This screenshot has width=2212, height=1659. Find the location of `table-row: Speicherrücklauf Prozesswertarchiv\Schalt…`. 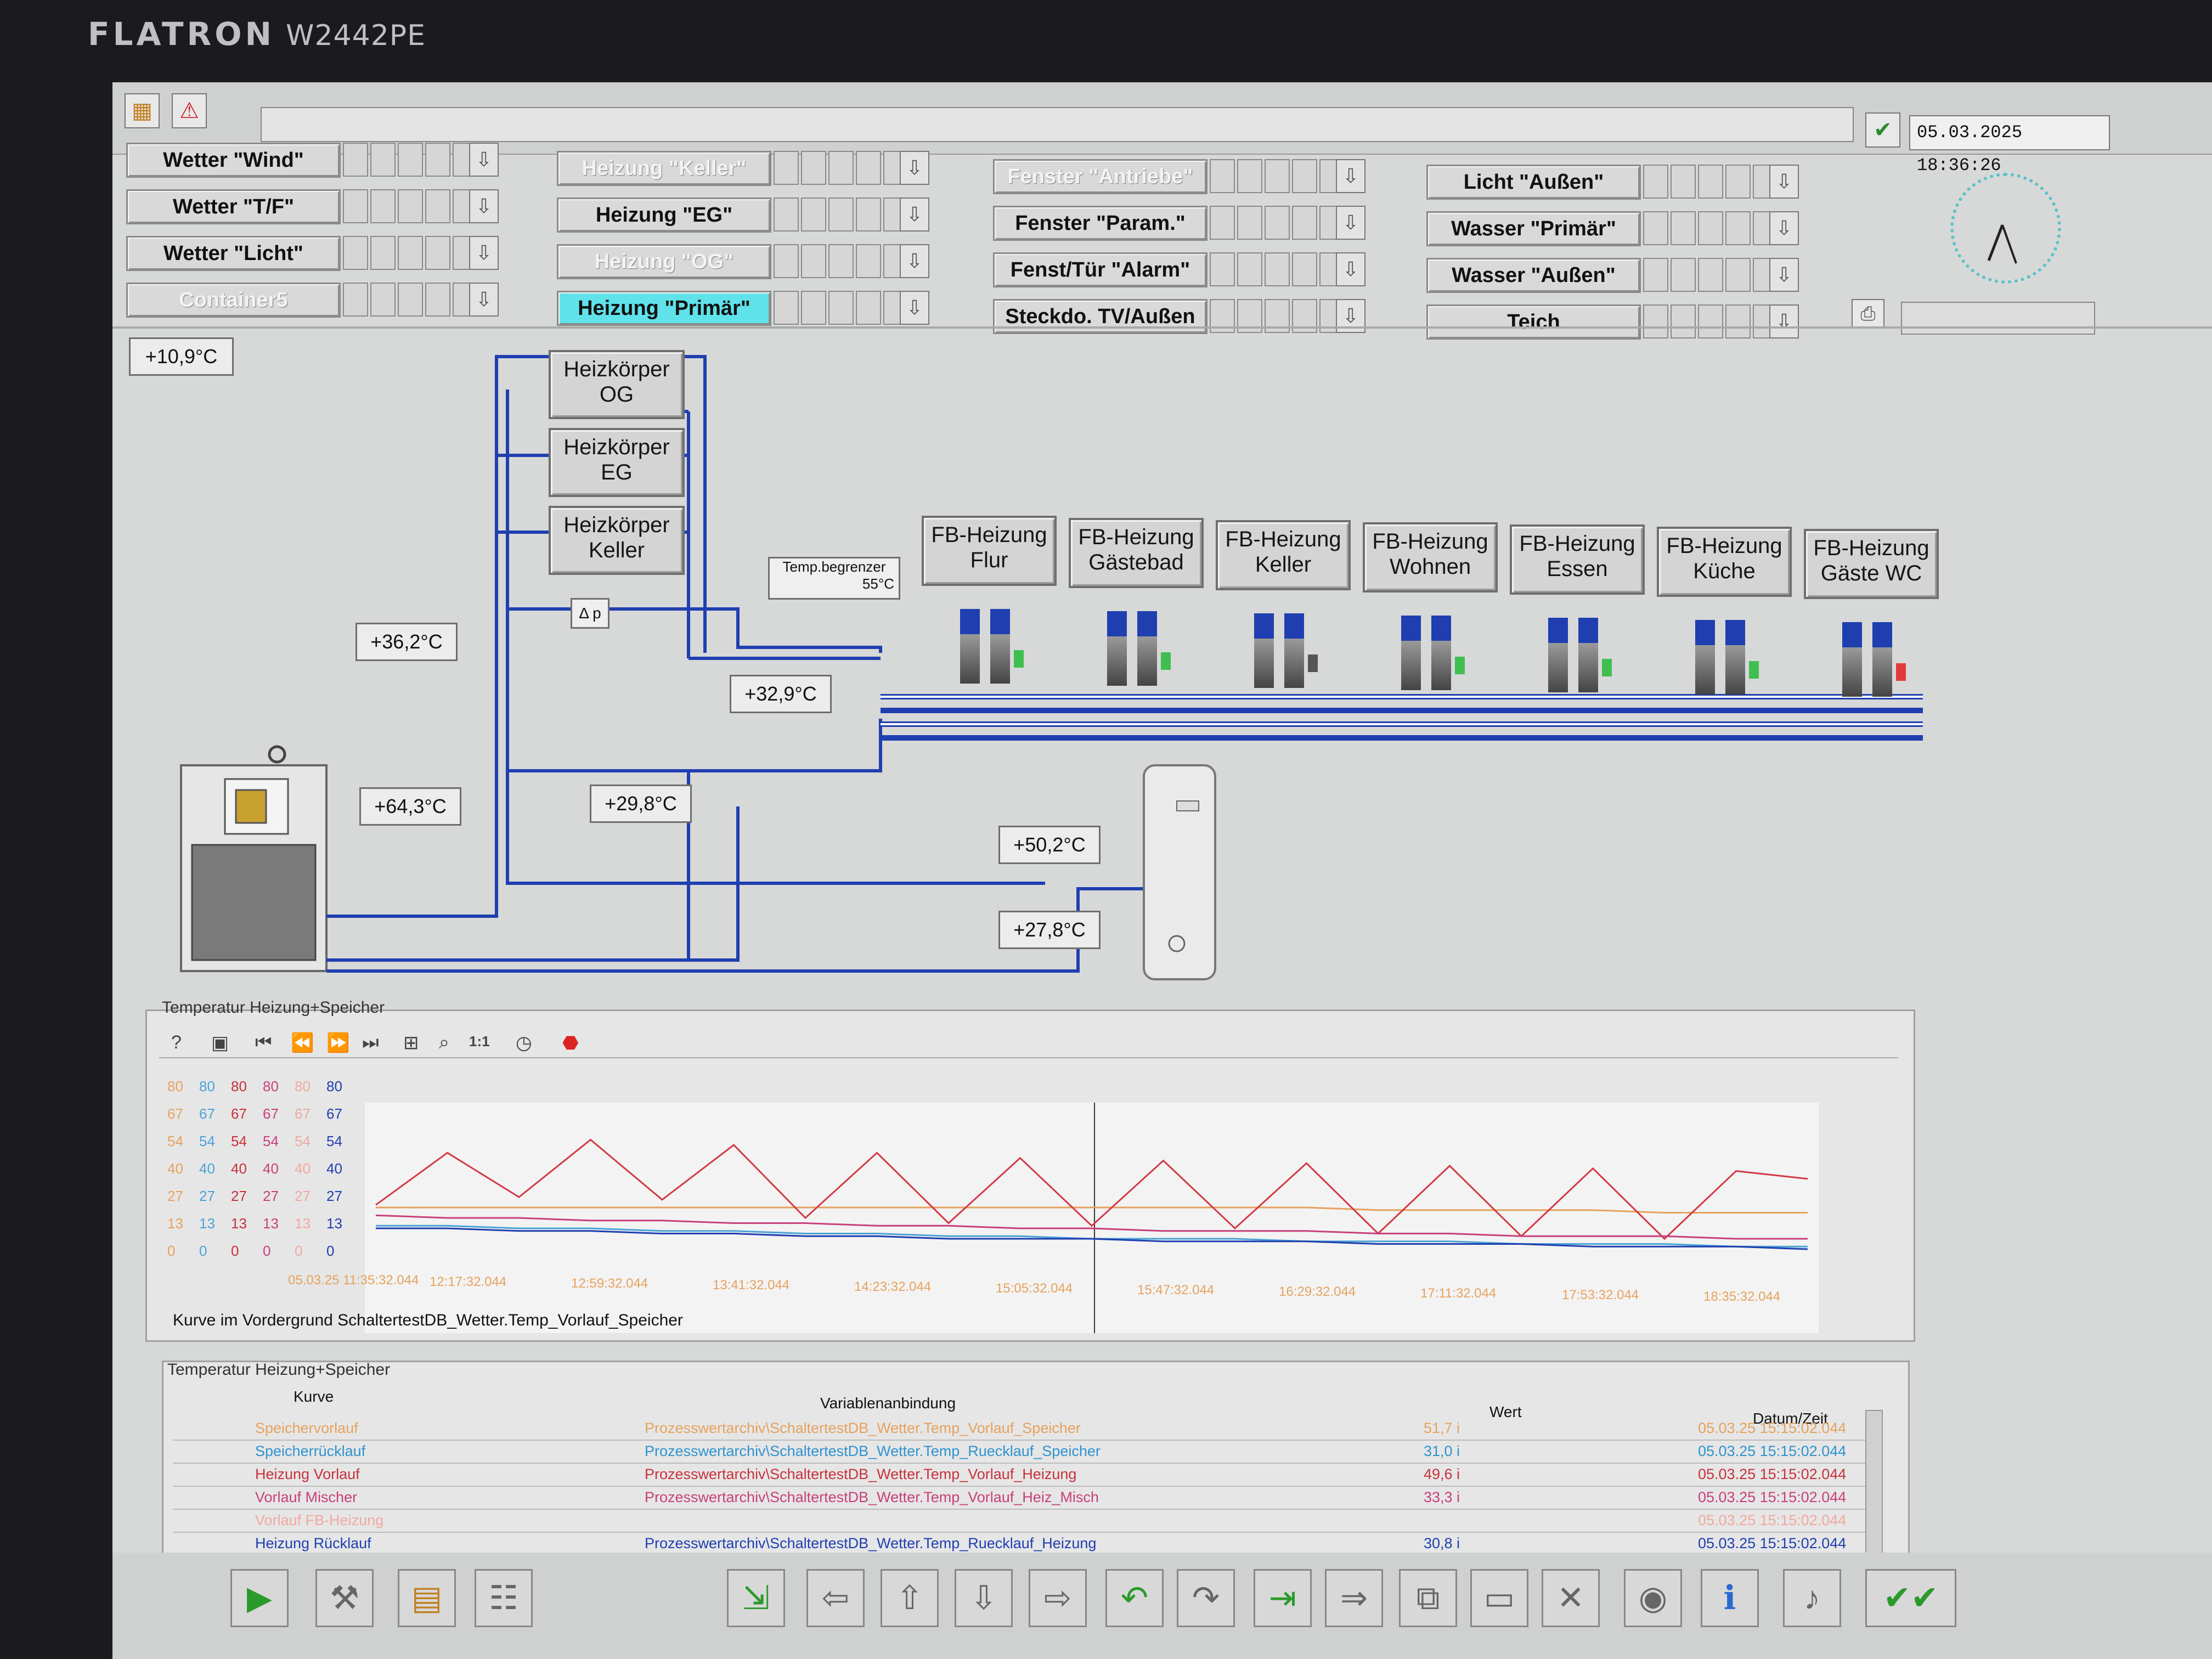

table-row: Speicherrücklauf Prozesswertarchiv\Schalt… is located at coordinates (1026, 1452).